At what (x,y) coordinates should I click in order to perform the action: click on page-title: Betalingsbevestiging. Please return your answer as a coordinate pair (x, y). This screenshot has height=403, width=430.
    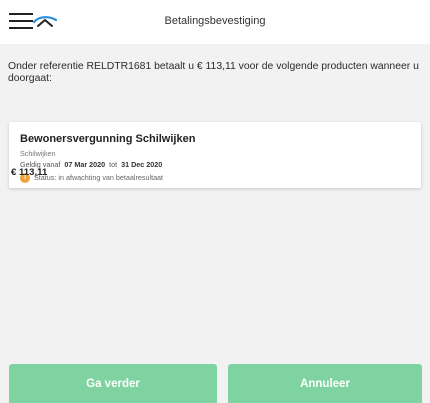
    Looking at the image, I should click on (215, 21).